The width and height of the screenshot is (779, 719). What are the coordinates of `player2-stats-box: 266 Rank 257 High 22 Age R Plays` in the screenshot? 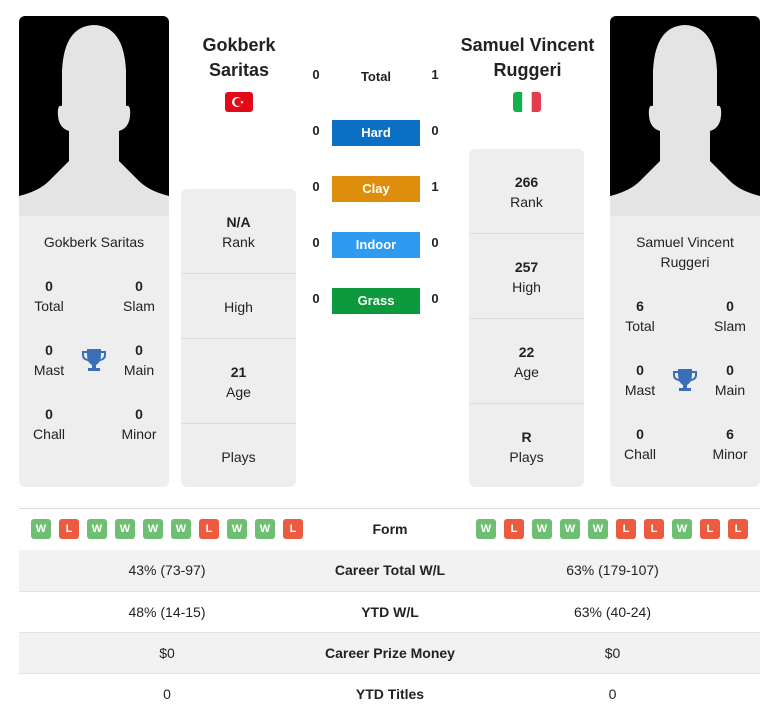 It's located at (526, 318).